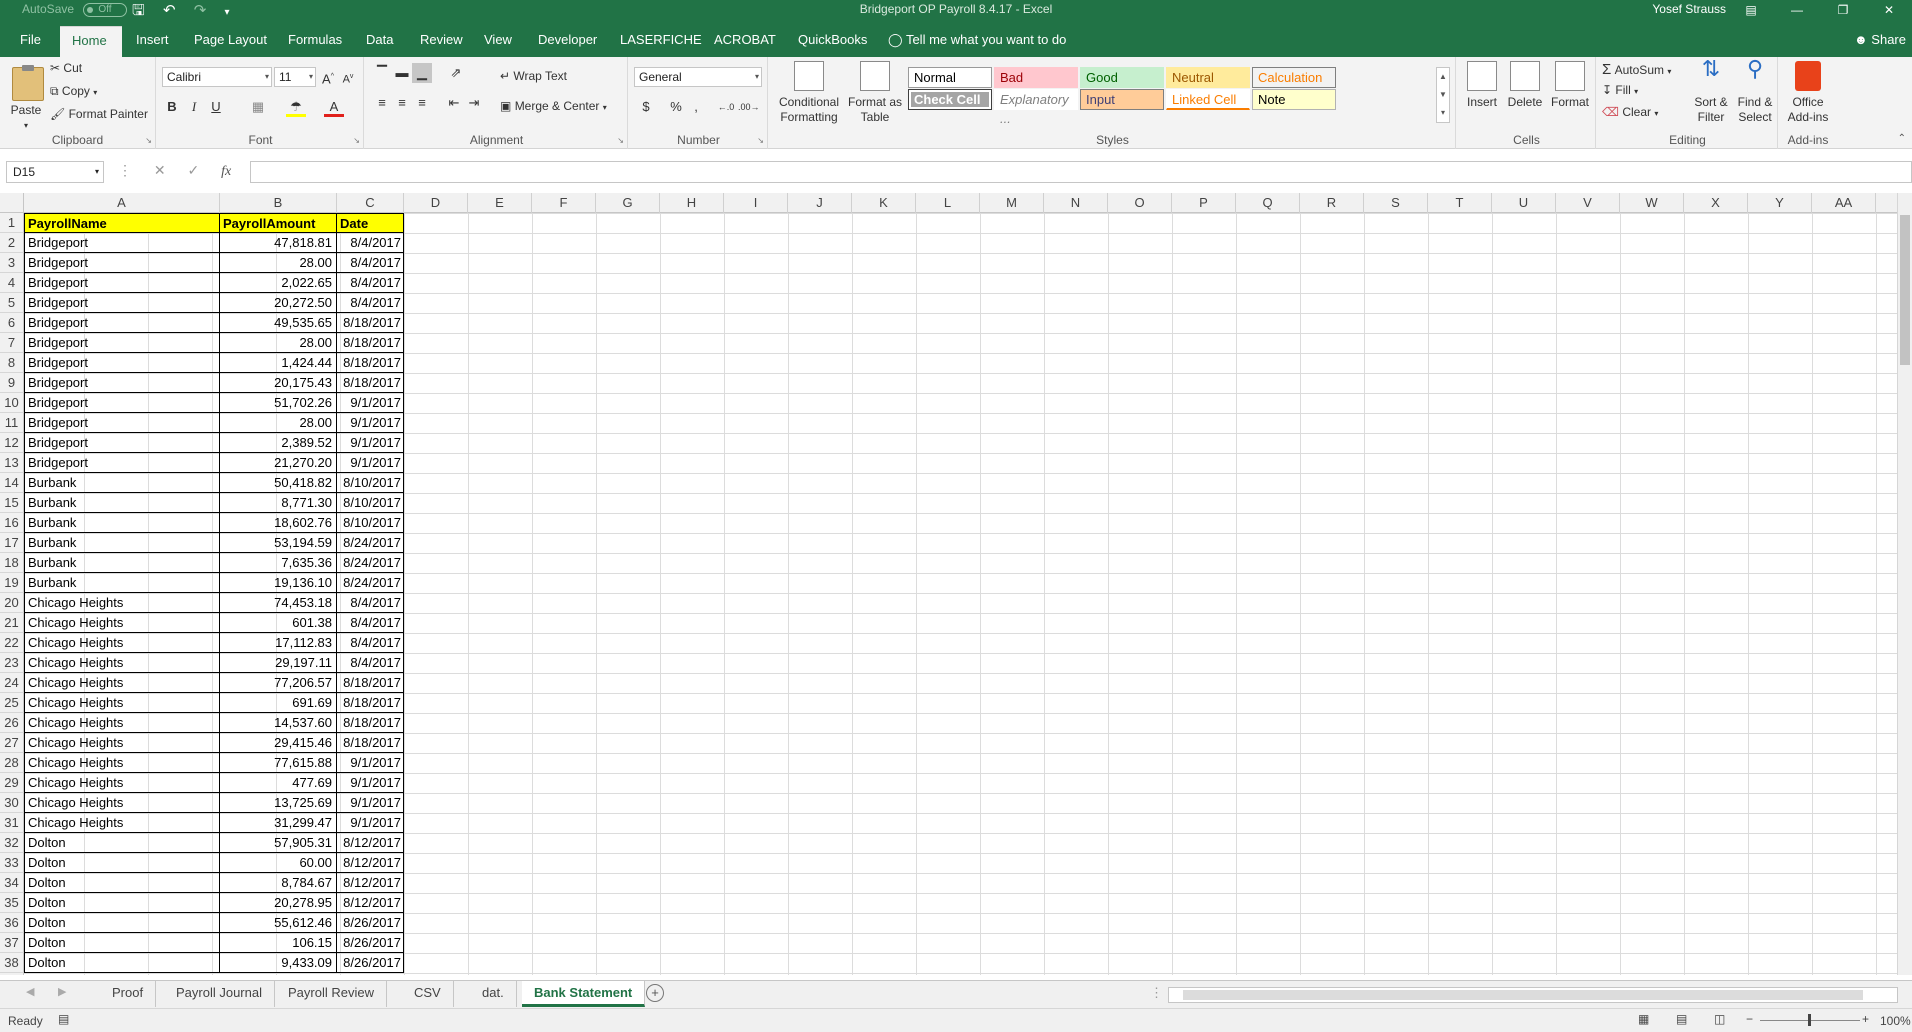 The height and width of the screenshot is (1032, 1912). I want to click on page-break-view-icon: ◫, so click(1719, 1019).